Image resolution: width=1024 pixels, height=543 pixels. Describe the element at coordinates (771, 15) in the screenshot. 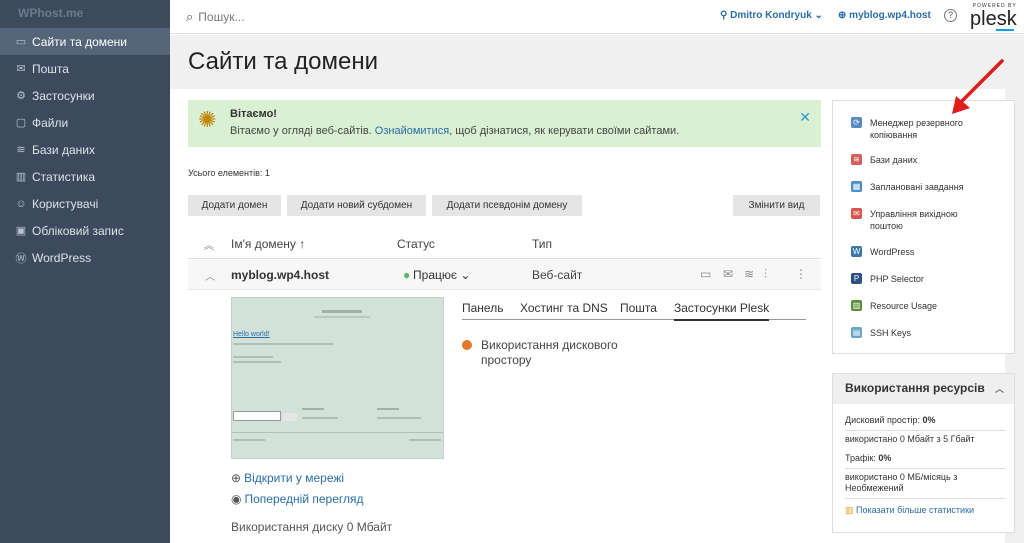

I see `user-menu: ⚲ Dmitro Kondryuk ⌄` at that location.